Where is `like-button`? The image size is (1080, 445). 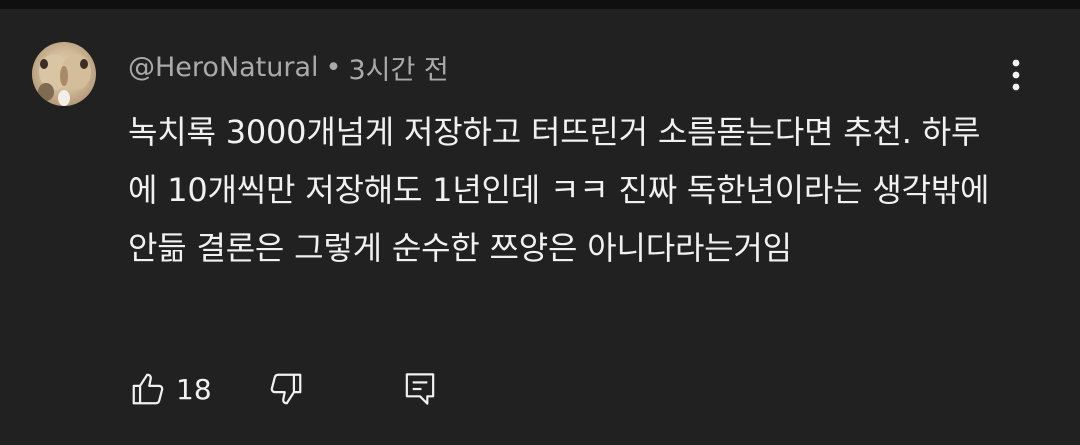 like-button is located at coordinates (148, 389).